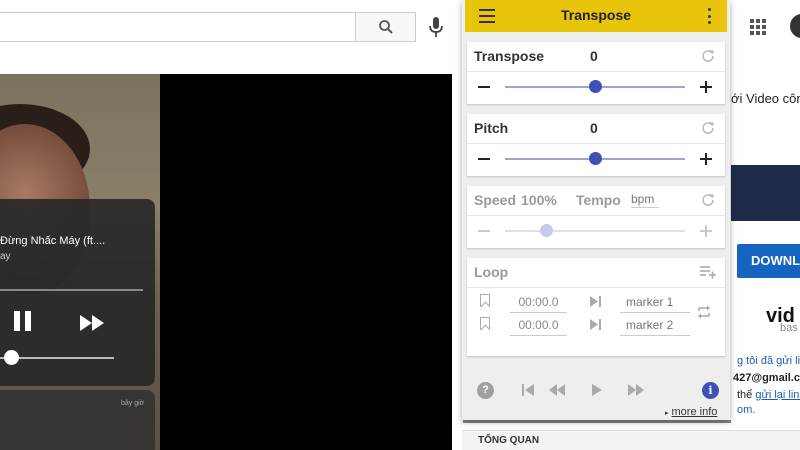 Image resolution: width=800 pixels, height=450 pixels. What do you see at coordinates (491, 272) in the screenshot?
I see `loop-label: Loop` at bounding box center [491, 272].